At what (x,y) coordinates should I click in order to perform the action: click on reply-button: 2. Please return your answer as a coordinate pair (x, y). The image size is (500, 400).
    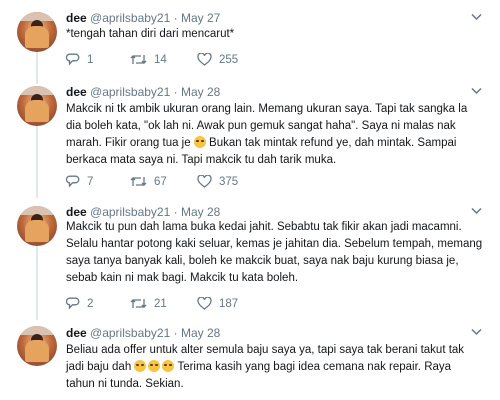
    Looking at the image, I should click on (79, 303).